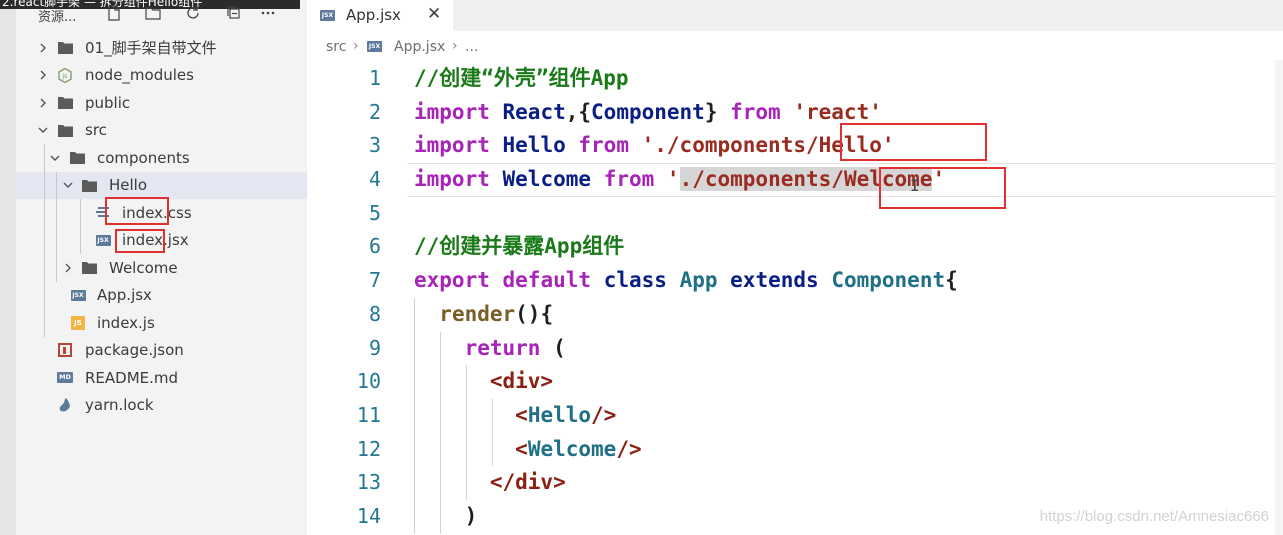 Image resolution: width=1283 pixels, height=535 pixels. I want to click on tree-item-label: src, so click(96, 130).